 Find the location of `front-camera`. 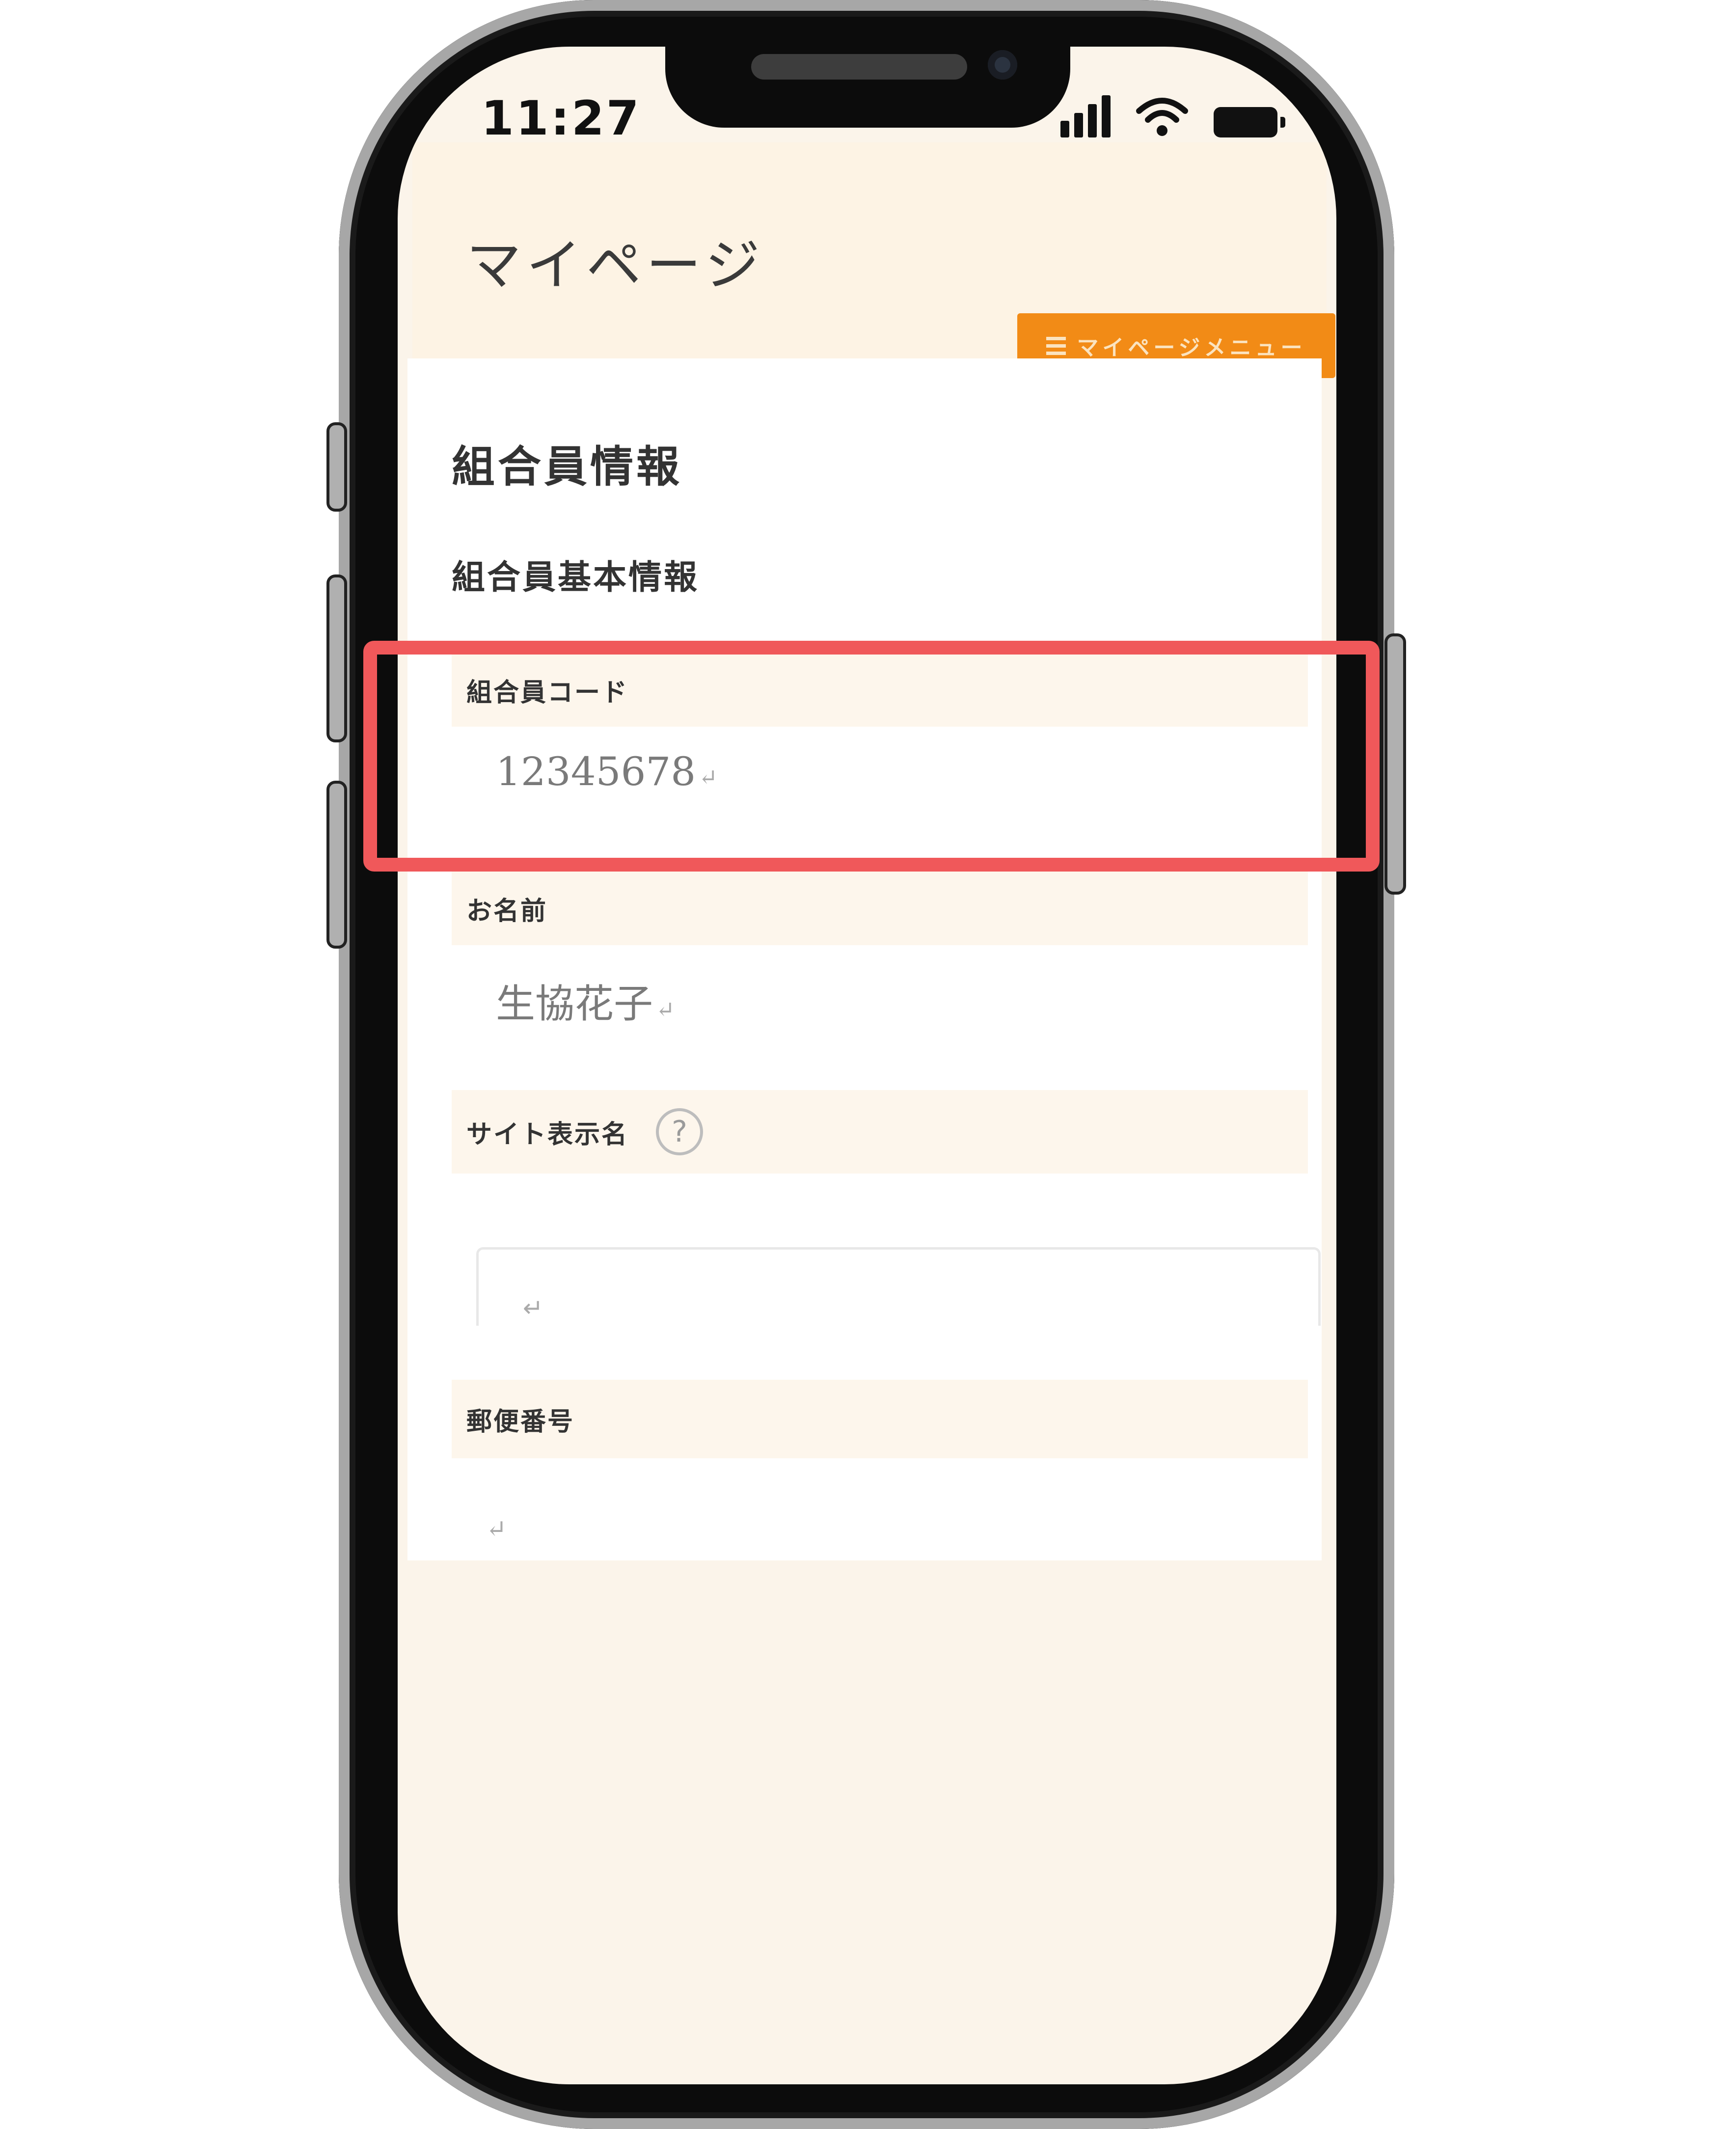

front-camera is located at coordinates (1002, 65).